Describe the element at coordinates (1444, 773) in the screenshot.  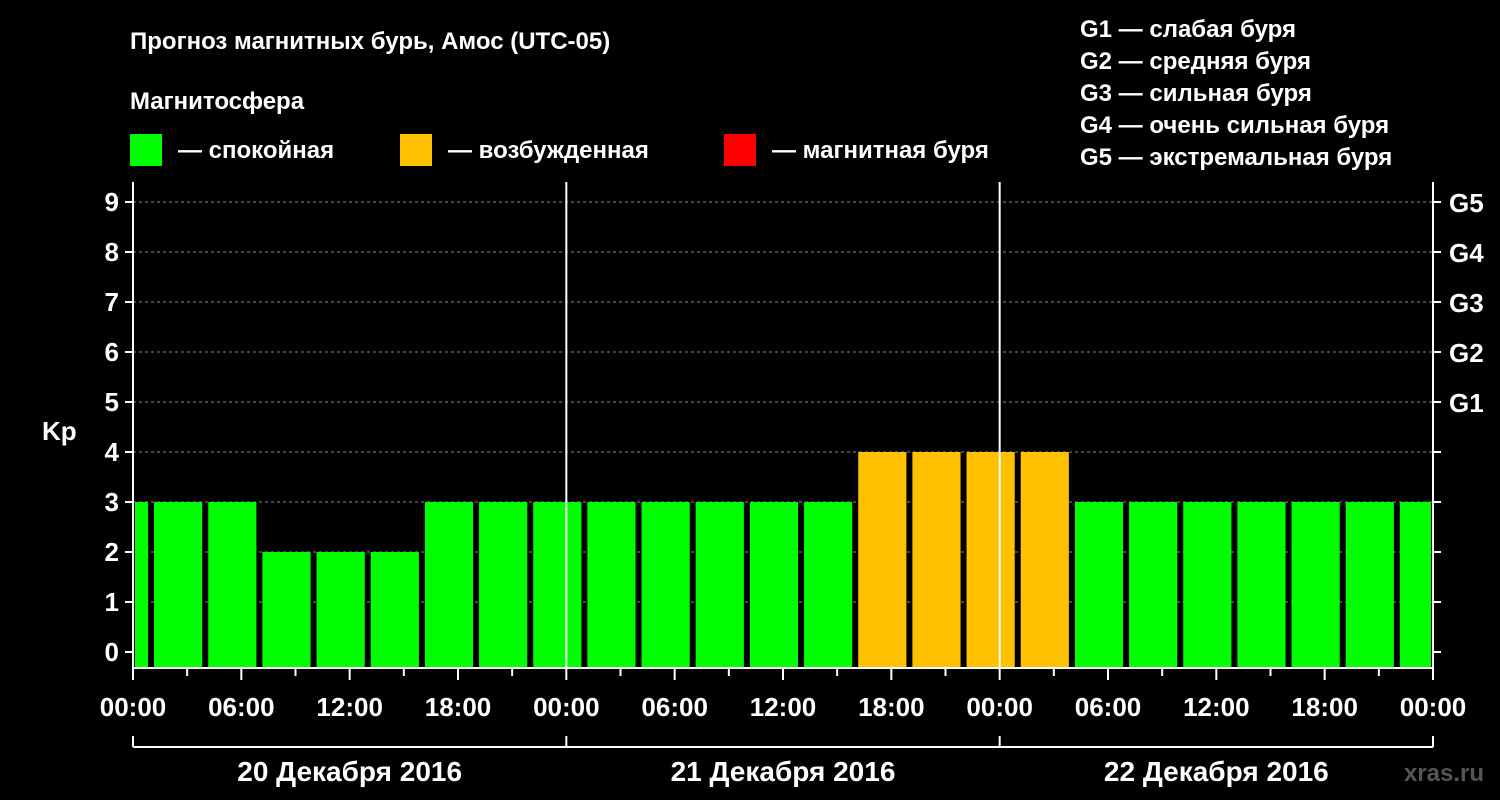
I see `watermark: xras.ru` at that location.